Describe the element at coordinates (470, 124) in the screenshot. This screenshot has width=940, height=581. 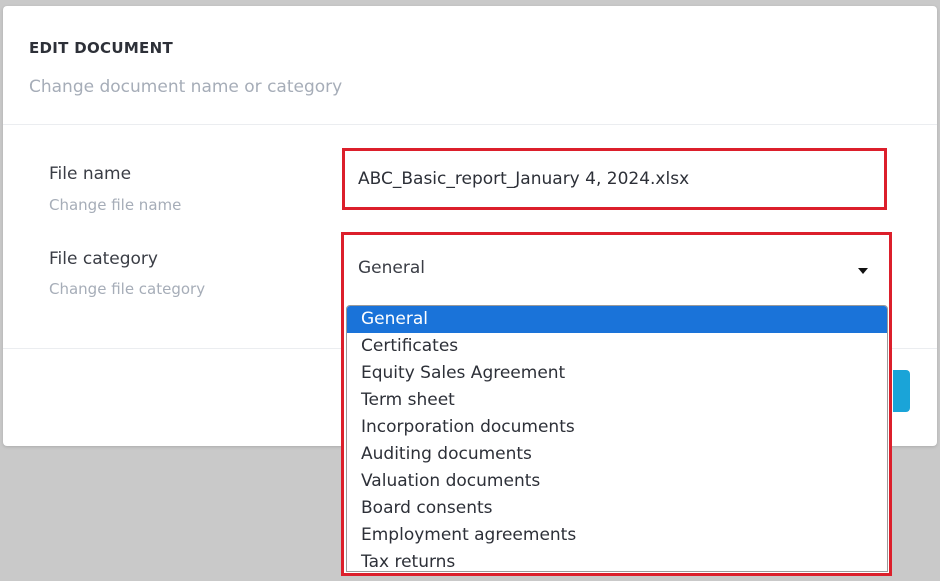
I see `header-divider` at that location.